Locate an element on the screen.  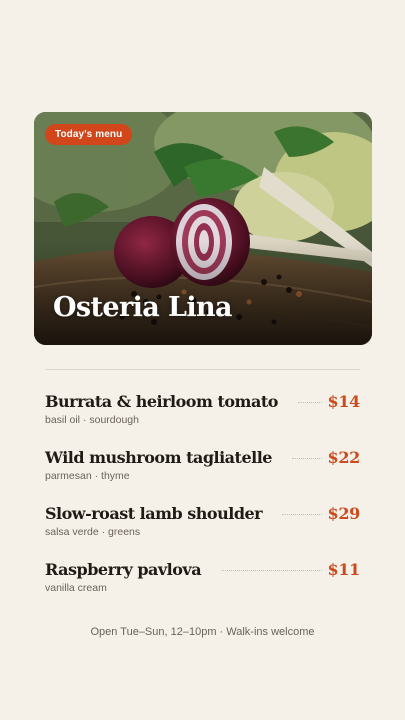
menu-item: Raspberry pavlova $11 vanilla cream is located at coordinates (202, 585).